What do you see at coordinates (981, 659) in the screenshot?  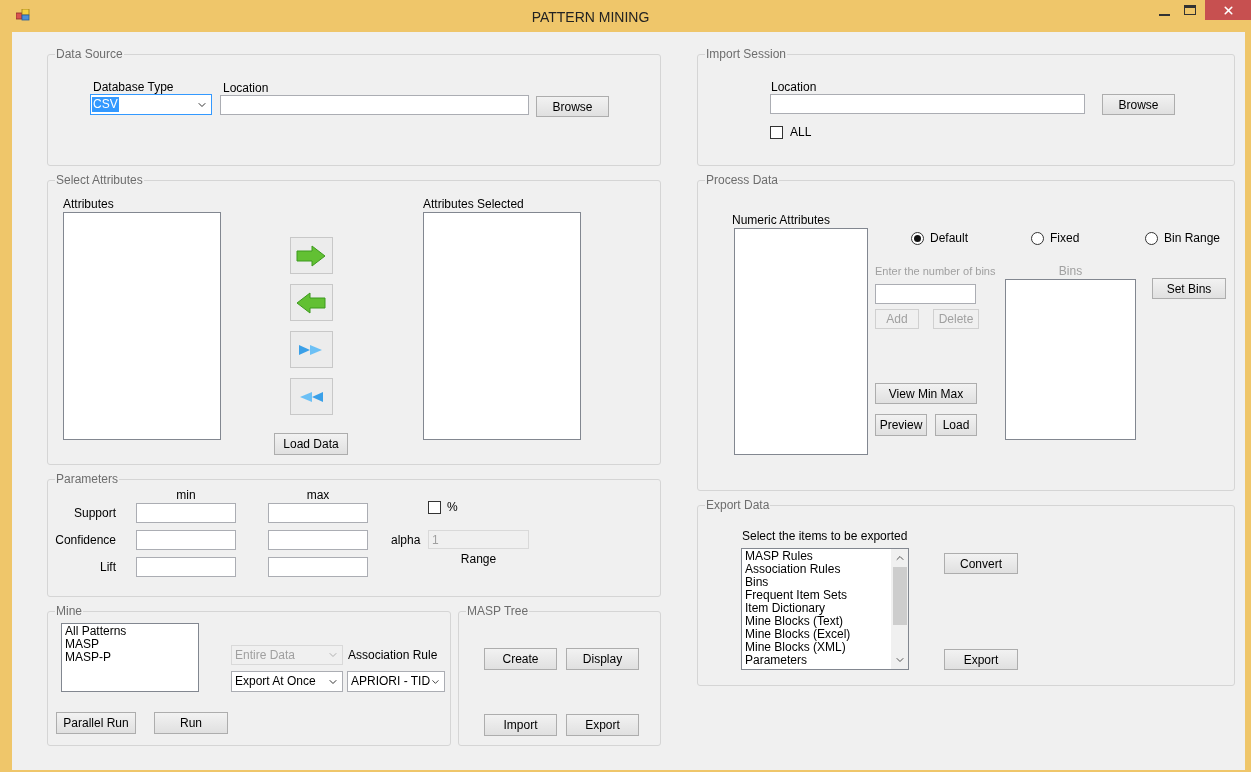 I see `export-button: Export` at bounding box center [981, 659].